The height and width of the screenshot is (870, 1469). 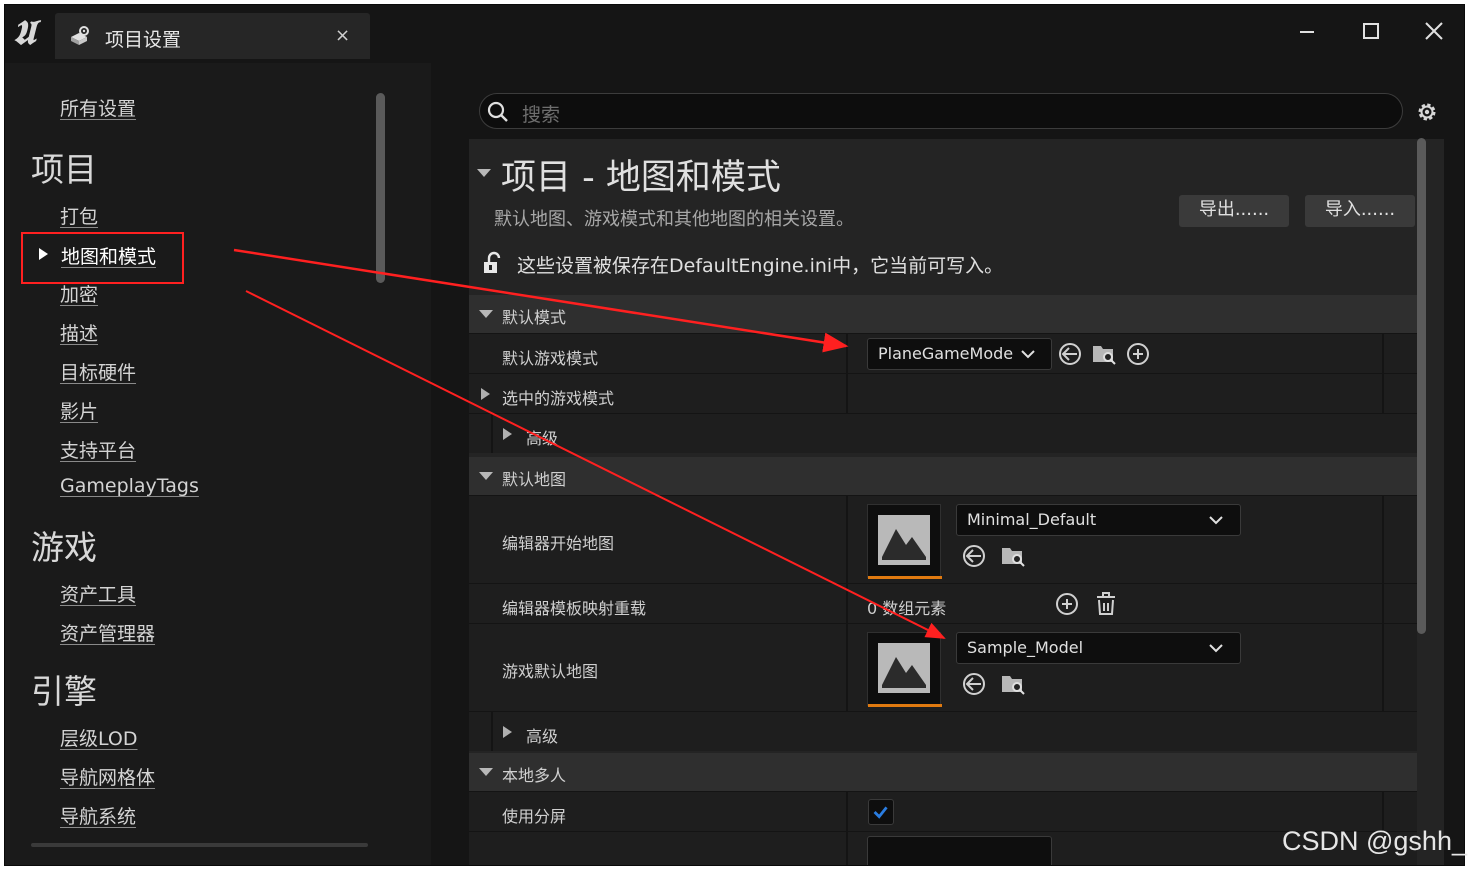 What do you see at coordinates (574, 608) in the screenshot?
I see `editor-template-override-label: 编辑器模板映射重载` at bounding box center [574, 608].